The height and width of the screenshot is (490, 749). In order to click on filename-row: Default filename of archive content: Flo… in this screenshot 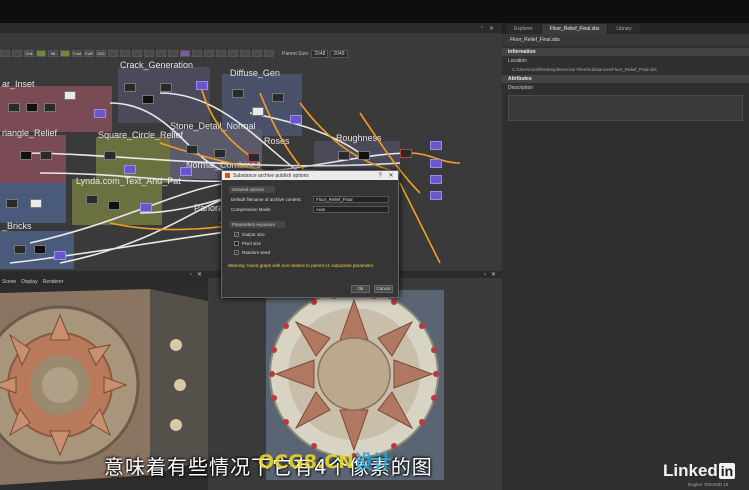, I will do `click(310, 199)`.